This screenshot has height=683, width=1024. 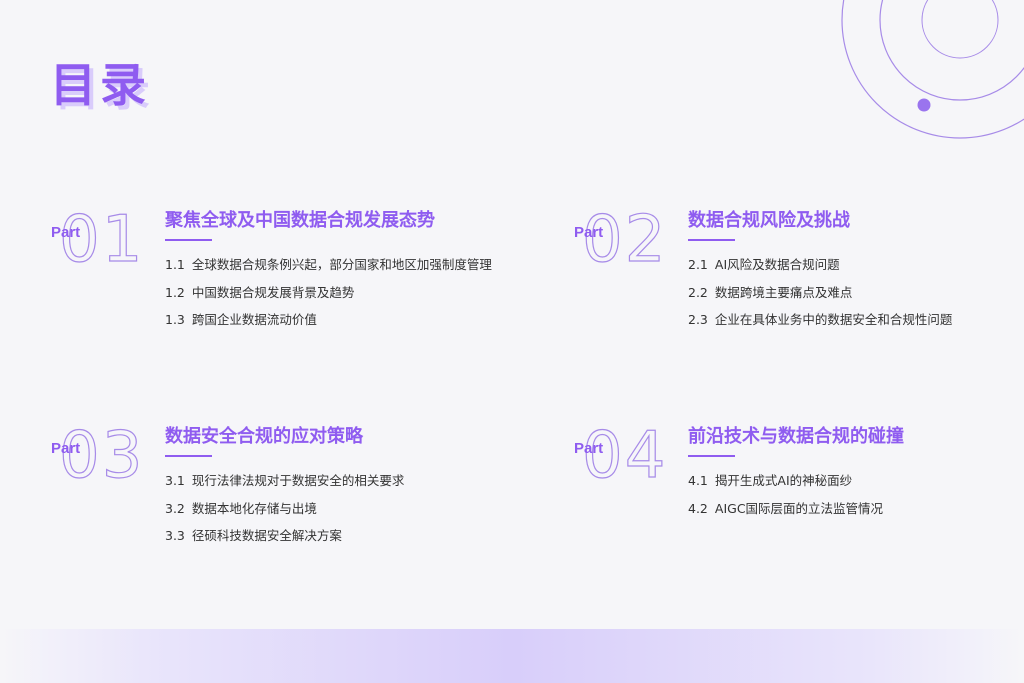 What do you see at coordinates (100, 85) in the screenshot?
I see `page-title: 目录` at bounding box center [100, 85].